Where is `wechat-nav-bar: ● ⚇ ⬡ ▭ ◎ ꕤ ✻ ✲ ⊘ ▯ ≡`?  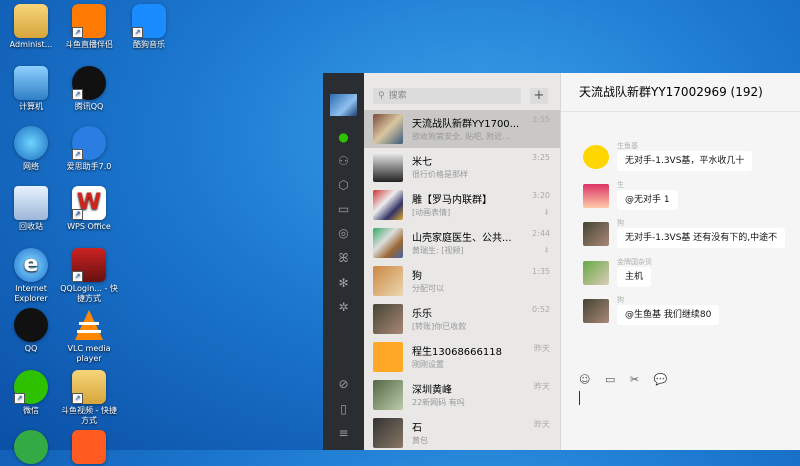 wechat-nav-bar: ● ⚇ ⬡ ▭ ◎ ꕤ ✻ ✲ ⊘ ▯ ≡ is located at coordinates (343, 261).